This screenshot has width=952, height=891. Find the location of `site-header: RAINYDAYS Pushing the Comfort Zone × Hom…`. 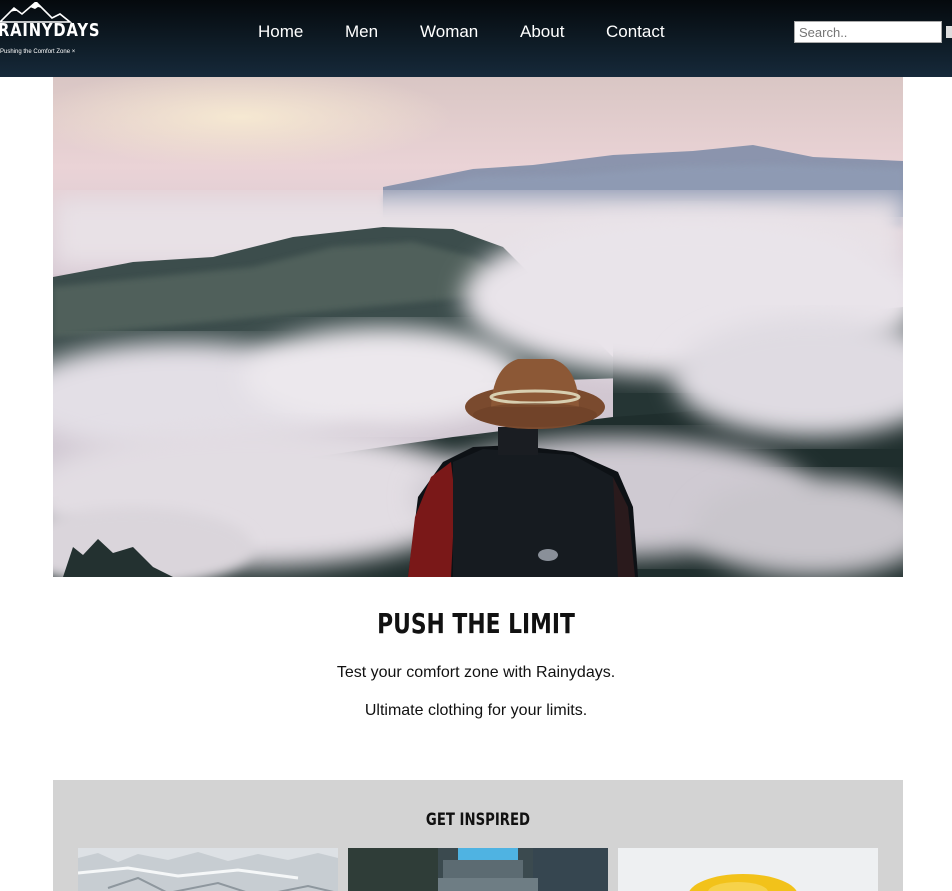

site-header: RAINYDAYS Pushing the Comfort Zone × Hom… is located at coordinates (476, 38).